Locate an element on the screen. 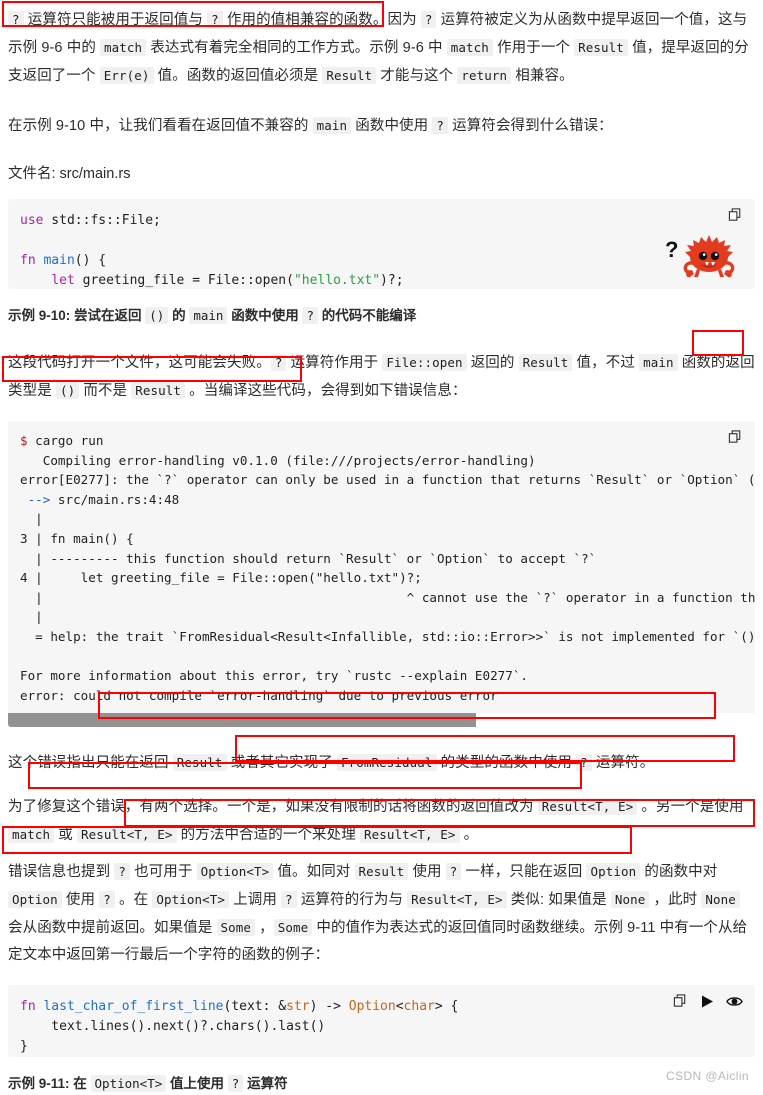  code-token: )?; is located at coordinates (392, 280).